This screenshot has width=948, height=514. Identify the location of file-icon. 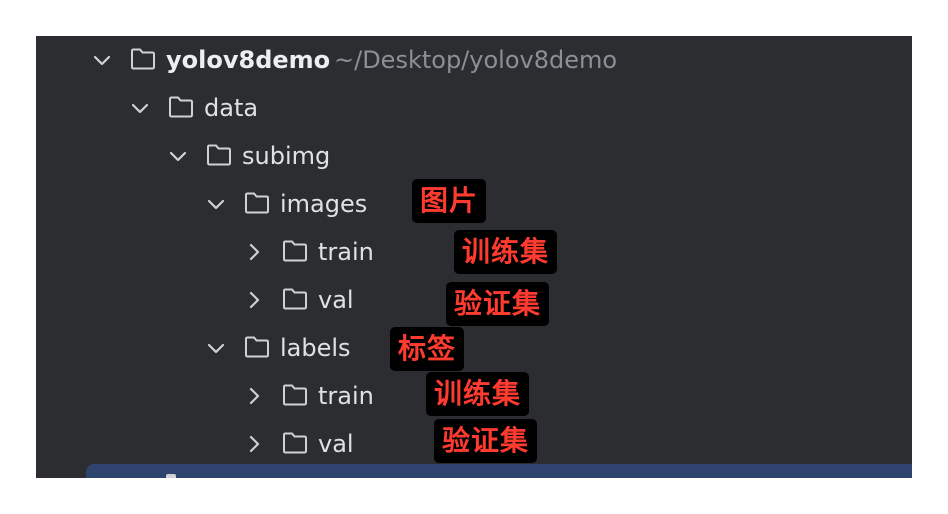
(171, 476).